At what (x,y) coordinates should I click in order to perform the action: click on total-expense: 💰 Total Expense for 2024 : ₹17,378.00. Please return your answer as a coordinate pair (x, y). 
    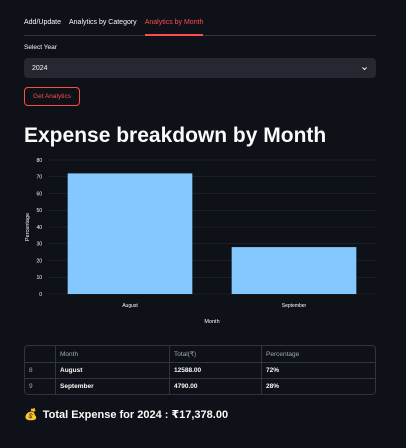
    Looking at the image, I should click on (126, 414).